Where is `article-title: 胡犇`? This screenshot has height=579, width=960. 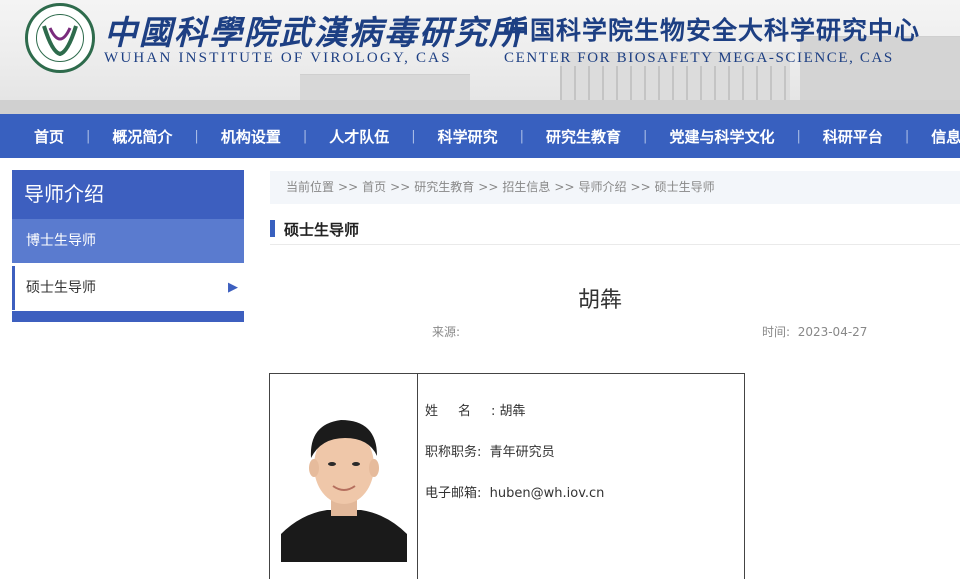
article-title: 胡犇 is located at coordinates (599, 300).